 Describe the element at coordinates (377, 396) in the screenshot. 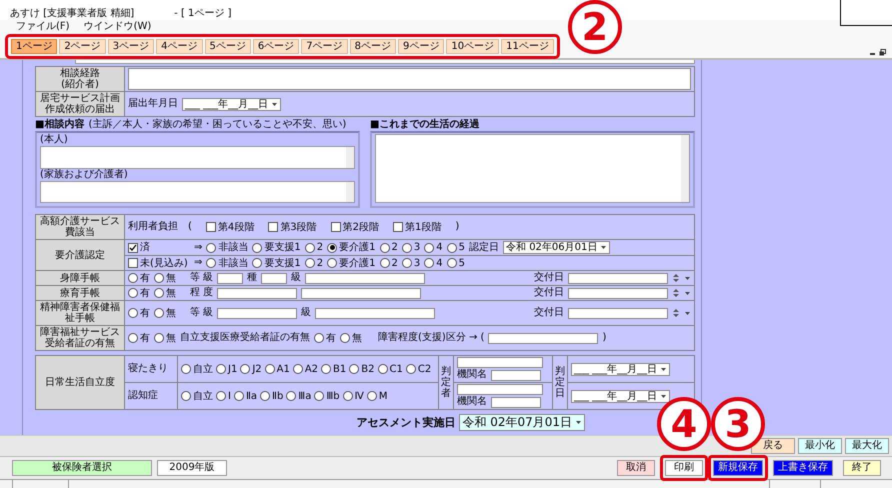

I see `radio-button: M` at that location.